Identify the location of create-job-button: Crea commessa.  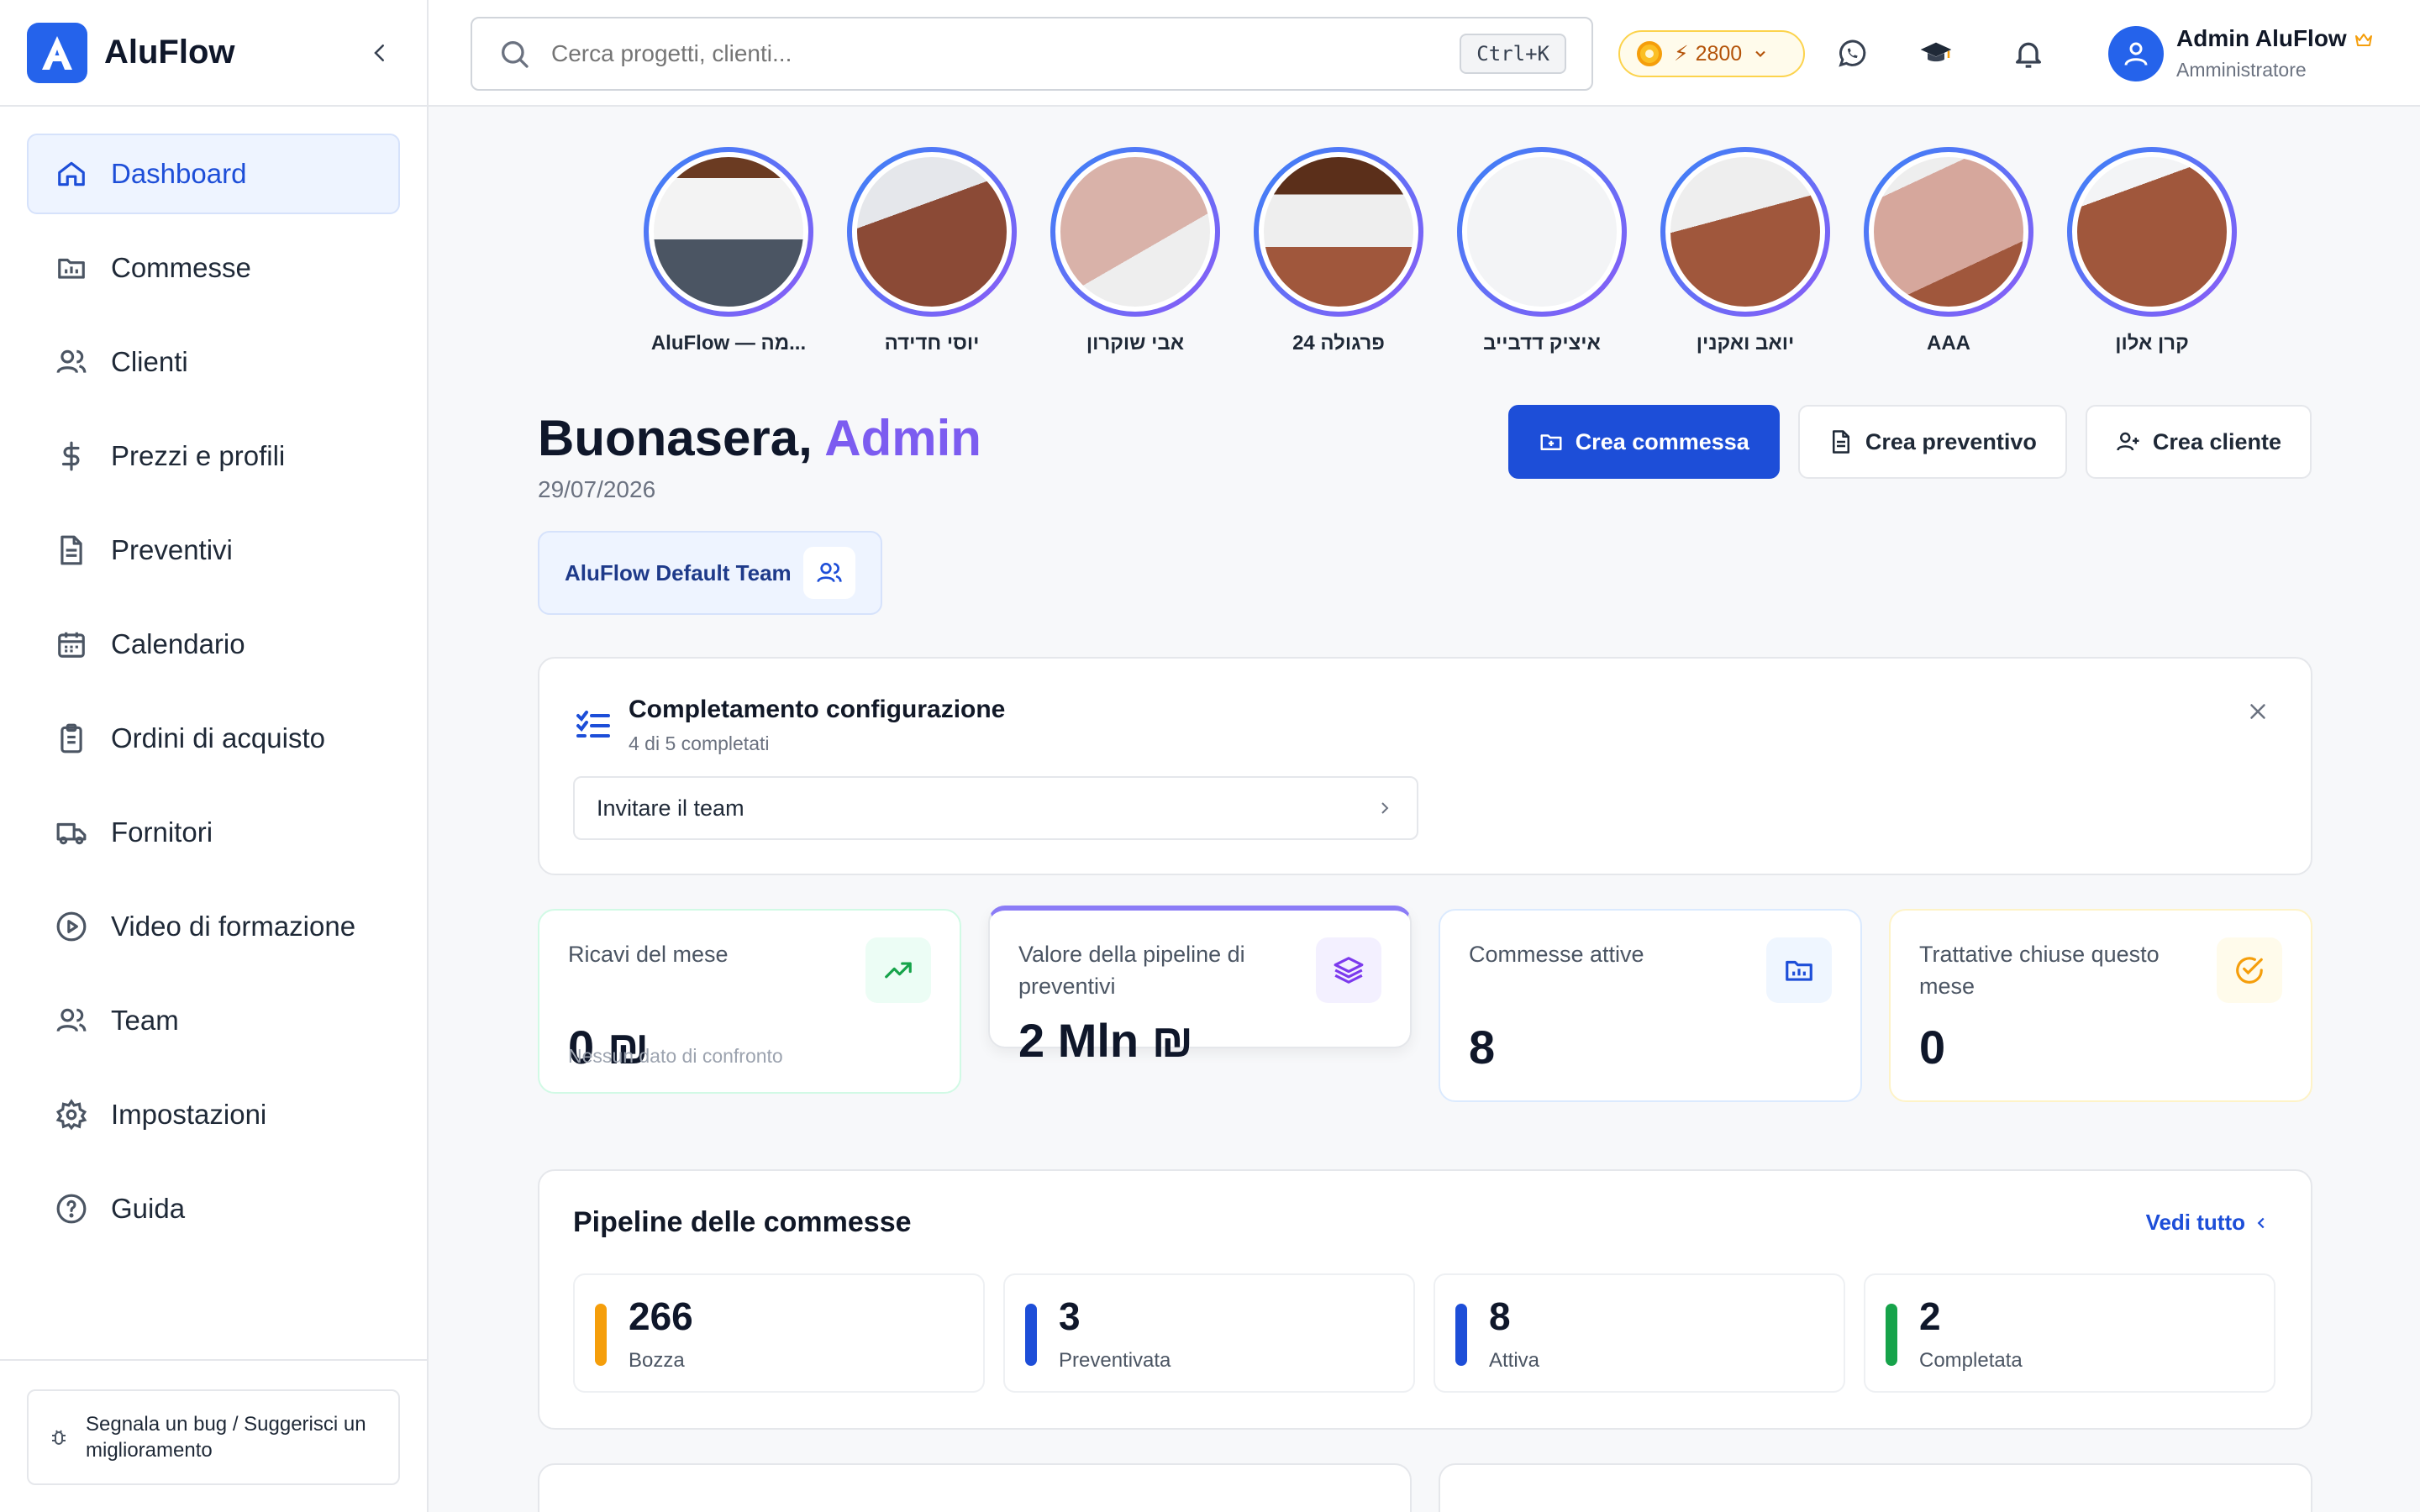
(1644, 442).